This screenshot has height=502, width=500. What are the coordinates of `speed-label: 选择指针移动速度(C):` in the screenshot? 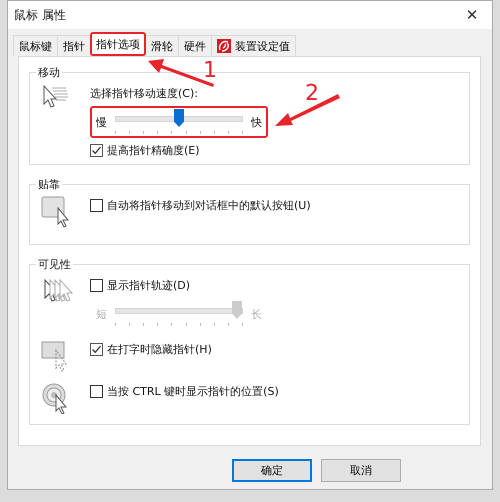 It's located at (144, 93).